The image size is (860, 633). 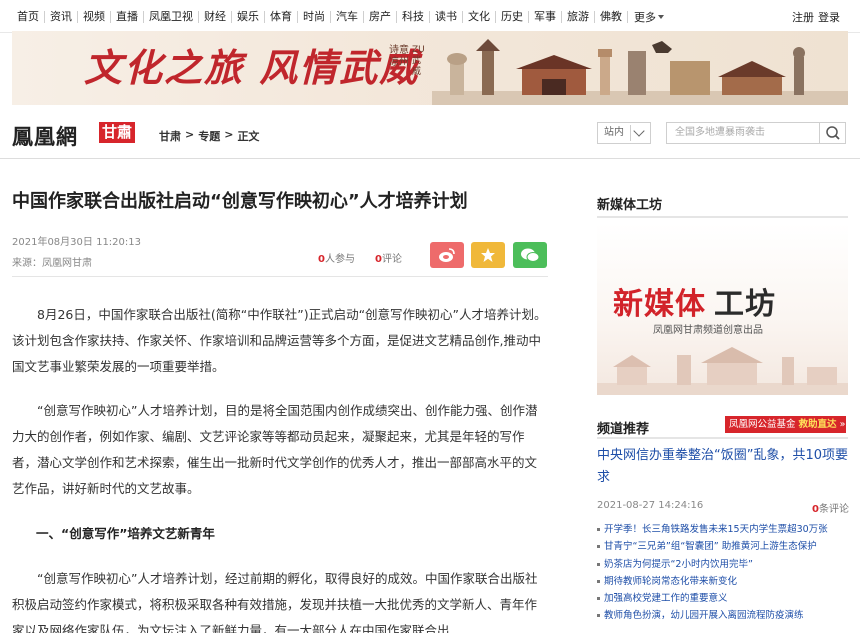 What do you see at coordinates (630, 205) in the screenshot?
I see `sidebar-heading-media: 新媒体工坊` at bounding box center [630, 205].